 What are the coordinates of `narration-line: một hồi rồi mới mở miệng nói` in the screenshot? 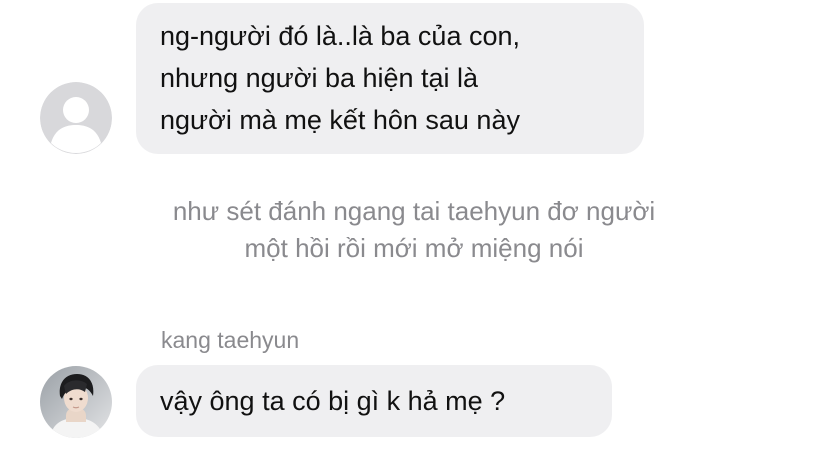 It's located at (414, 248).